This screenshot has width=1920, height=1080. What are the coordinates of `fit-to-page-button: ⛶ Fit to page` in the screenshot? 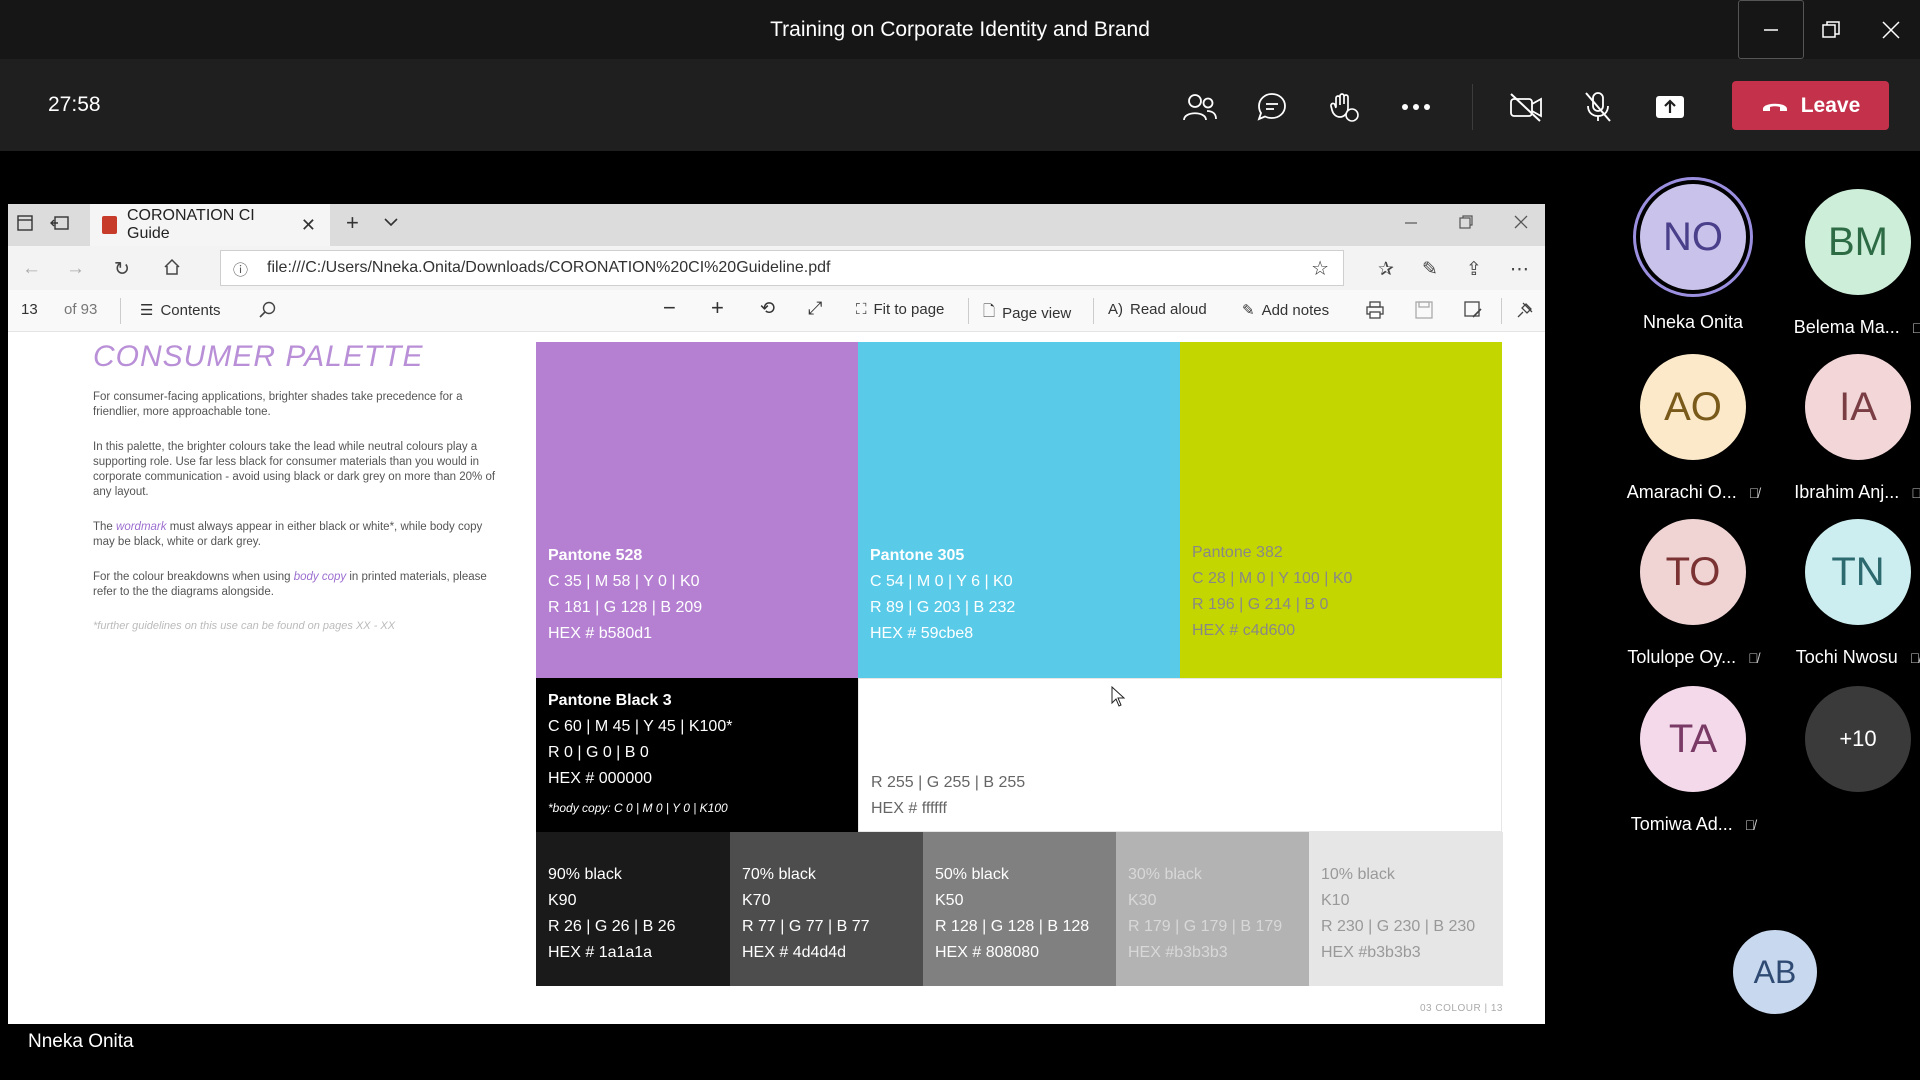 It's located at (900, 309).